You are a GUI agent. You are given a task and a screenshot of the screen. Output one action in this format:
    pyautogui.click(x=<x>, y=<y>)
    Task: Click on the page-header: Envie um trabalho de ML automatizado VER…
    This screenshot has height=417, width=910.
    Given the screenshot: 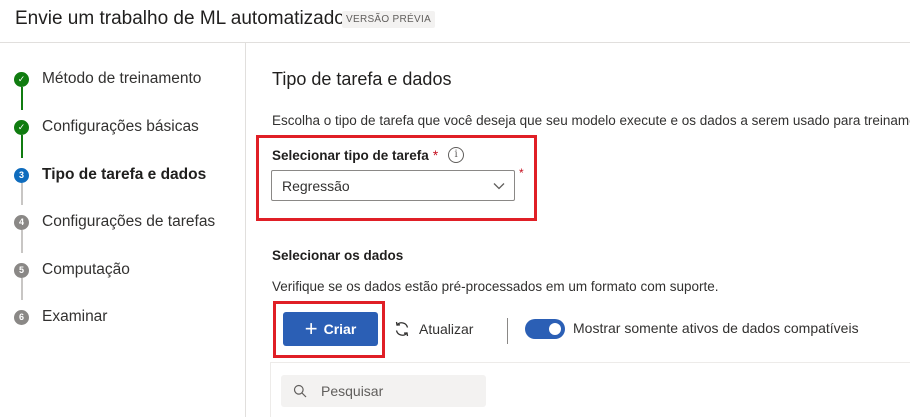 What is the action you would take?
    pyautogui.click(x=455, y=21)
    